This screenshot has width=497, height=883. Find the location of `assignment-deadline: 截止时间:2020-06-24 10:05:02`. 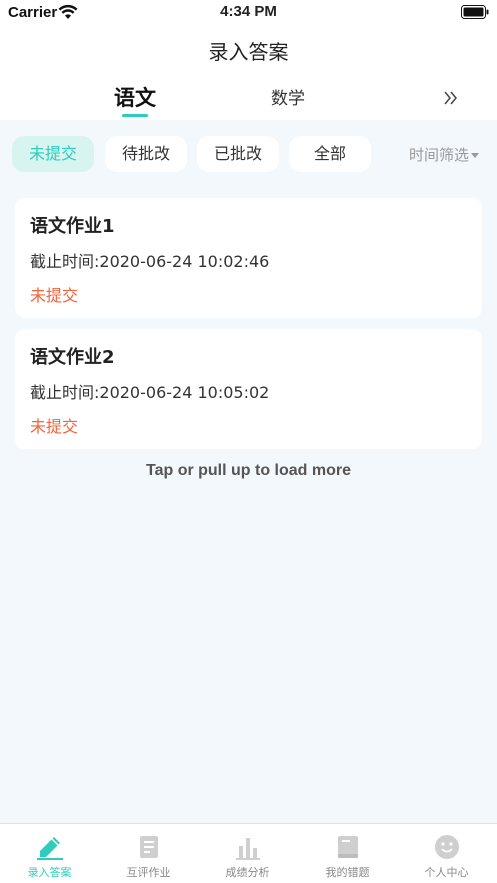

assignment-deadline: 截止时间:2020-06-24 10:05:02 is located at coordinates (150, 392).